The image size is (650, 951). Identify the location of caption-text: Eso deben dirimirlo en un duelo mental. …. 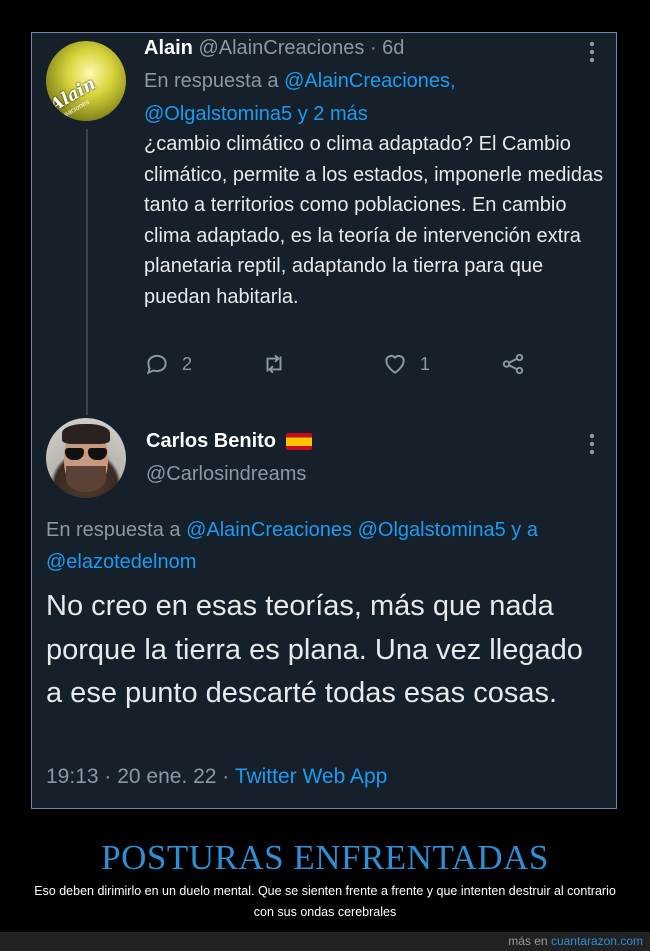
(325, 901).